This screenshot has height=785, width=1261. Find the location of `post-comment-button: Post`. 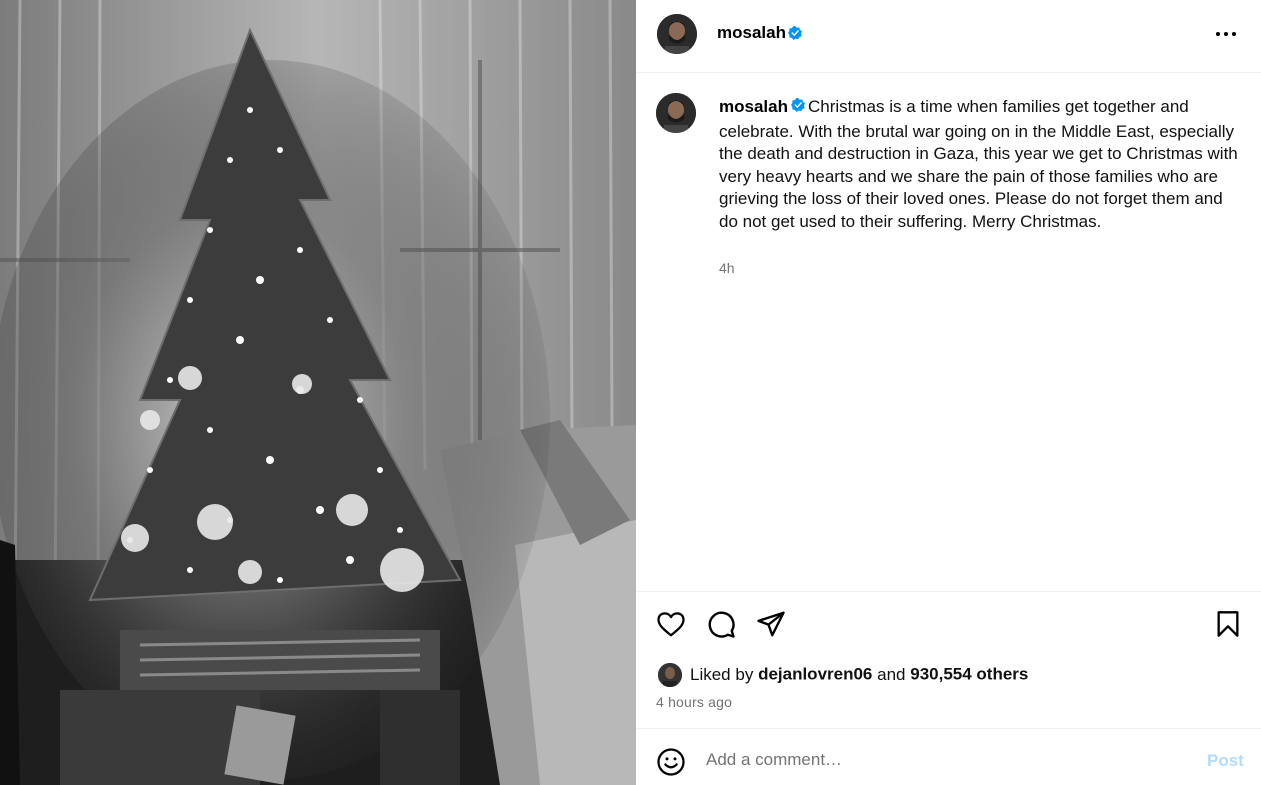

post-comment-button: Post is located at coordinates (1225, 761).